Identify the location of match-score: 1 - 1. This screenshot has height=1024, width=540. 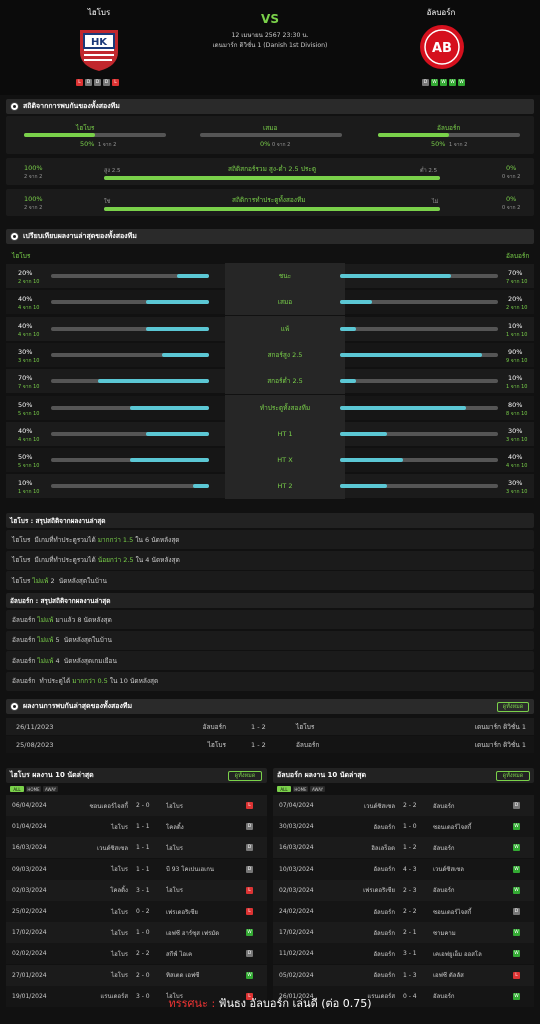
(143, 827).